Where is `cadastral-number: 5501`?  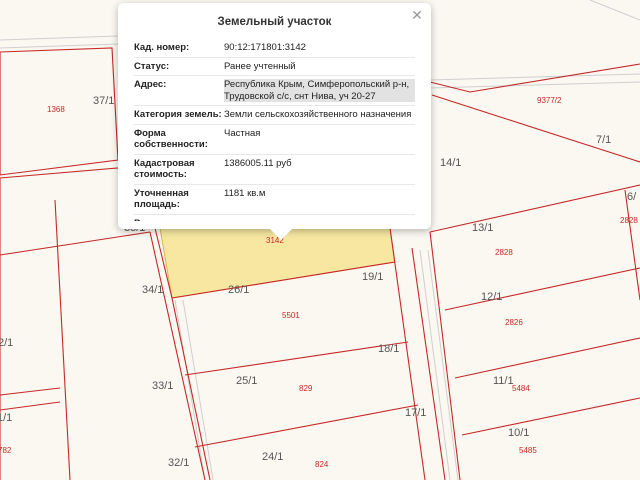 cadastral-number: 5501 is located at coordinates (291, 315).